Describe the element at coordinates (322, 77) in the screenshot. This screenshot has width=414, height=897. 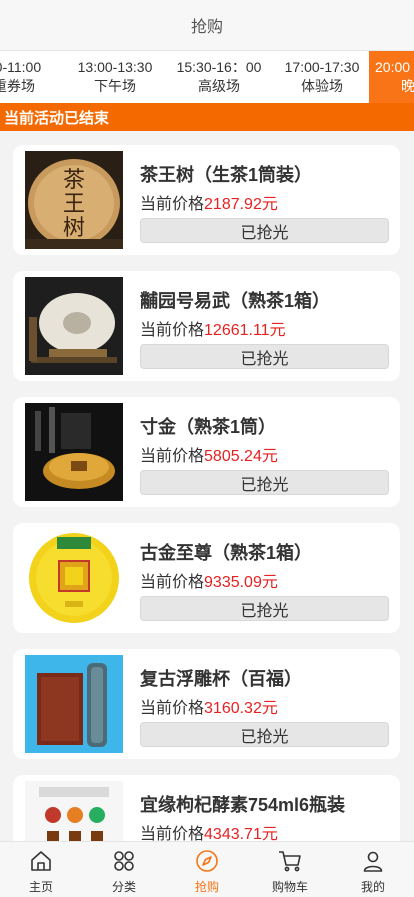
I see `tab-session-4: 17:00-17:30 体验场` at that location.